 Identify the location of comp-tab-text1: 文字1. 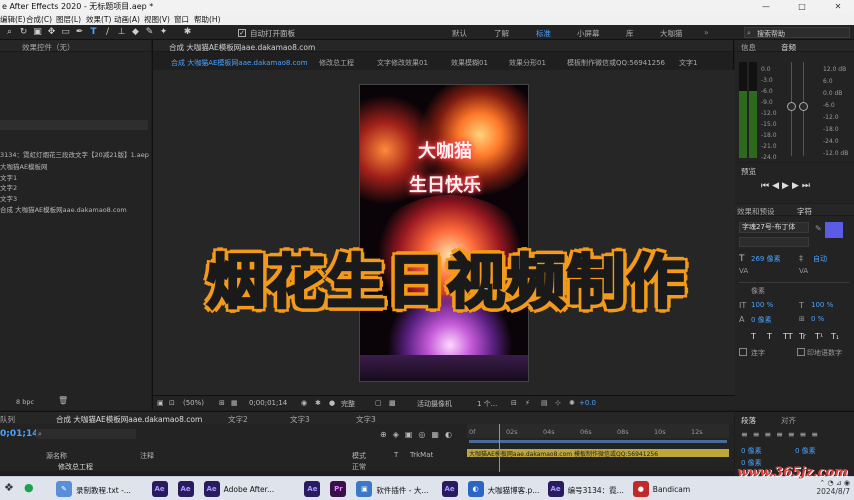
(688, 63).